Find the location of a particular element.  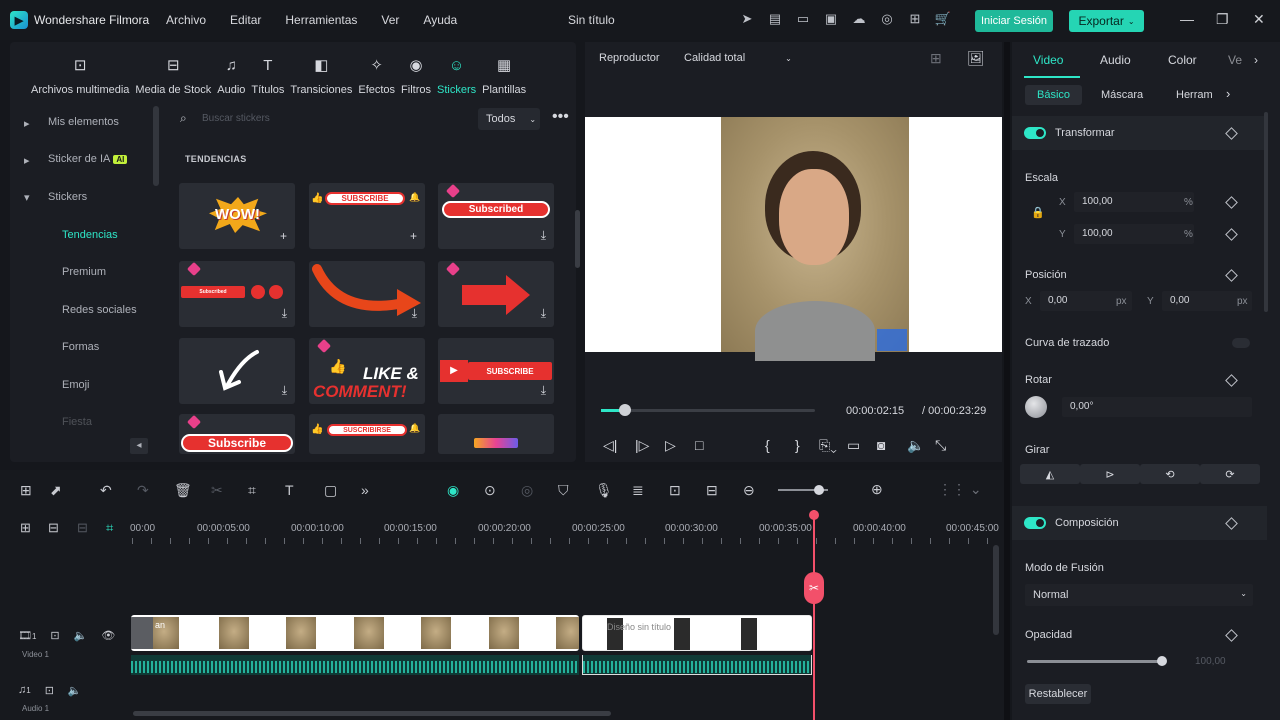

play-icon: ▷ is located at coordinates (680, 445).